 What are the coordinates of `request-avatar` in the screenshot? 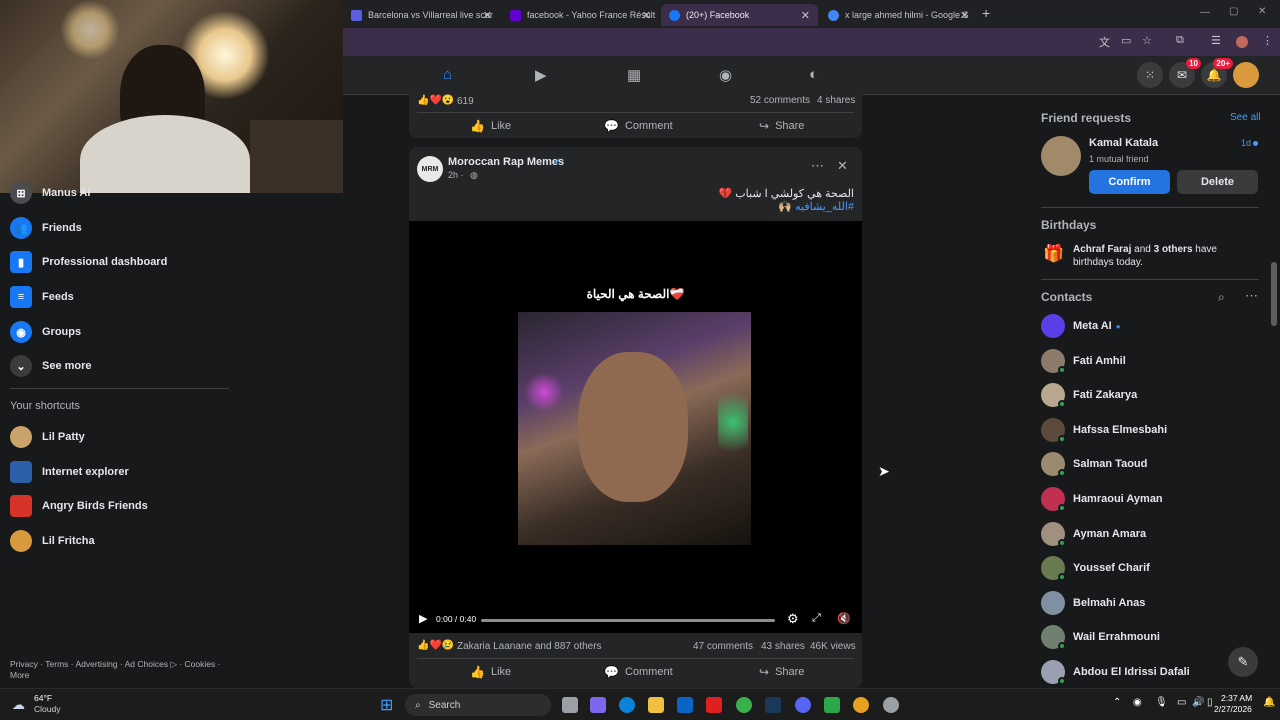 It's located at (1061, 156).